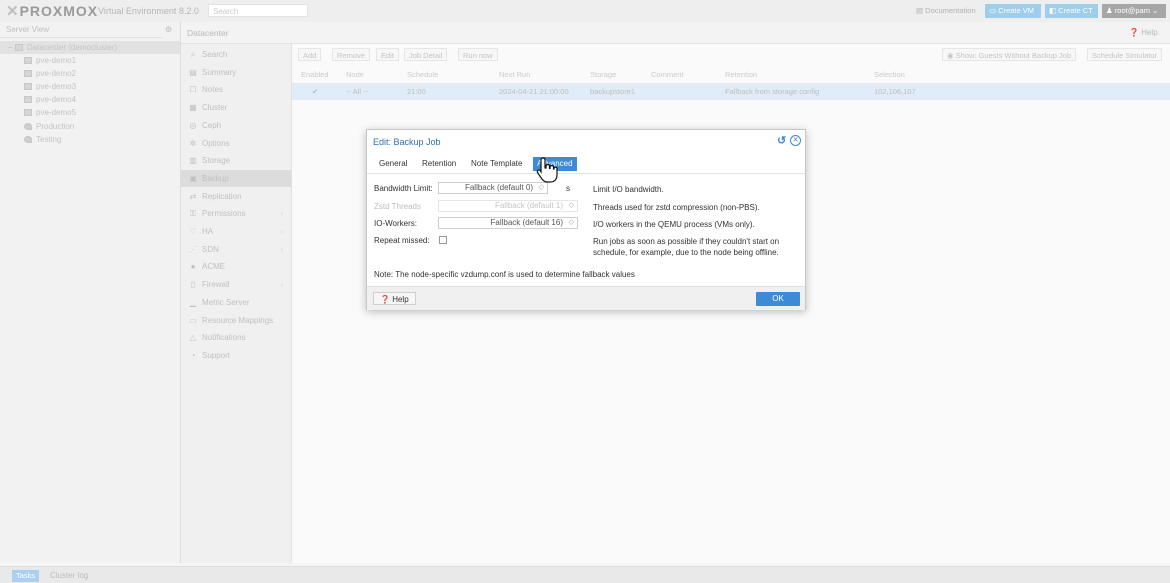 This screenshot has height=583, width=1170. Describe the element at coordinates (236, 284) in the screenshot. I see `menu-item-firewall: ▯ Firewall ›` at that location.